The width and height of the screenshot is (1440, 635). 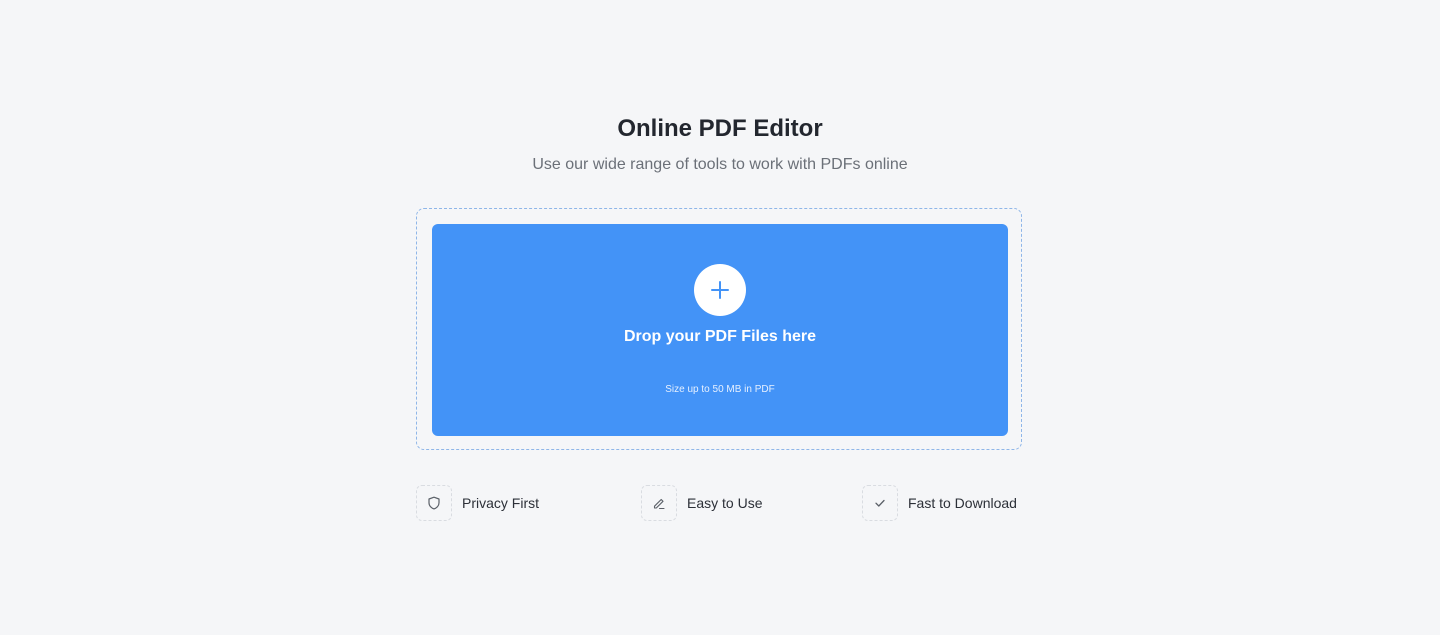 I want to click on plus-icon, so click(x=720, y=290).